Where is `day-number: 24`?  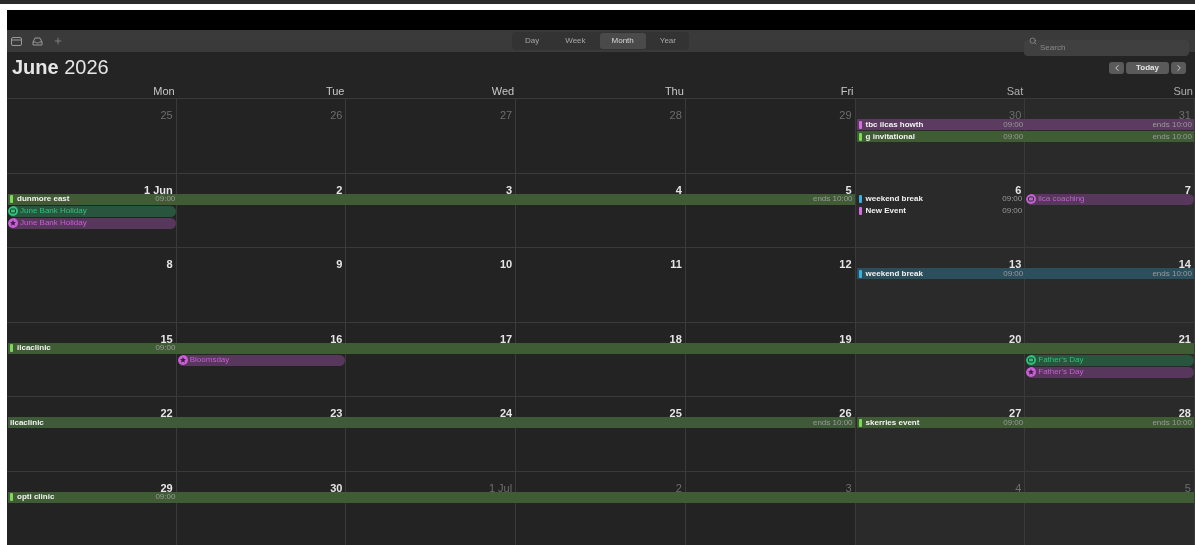
day-number: 24 is located at coordinates (506, 413).